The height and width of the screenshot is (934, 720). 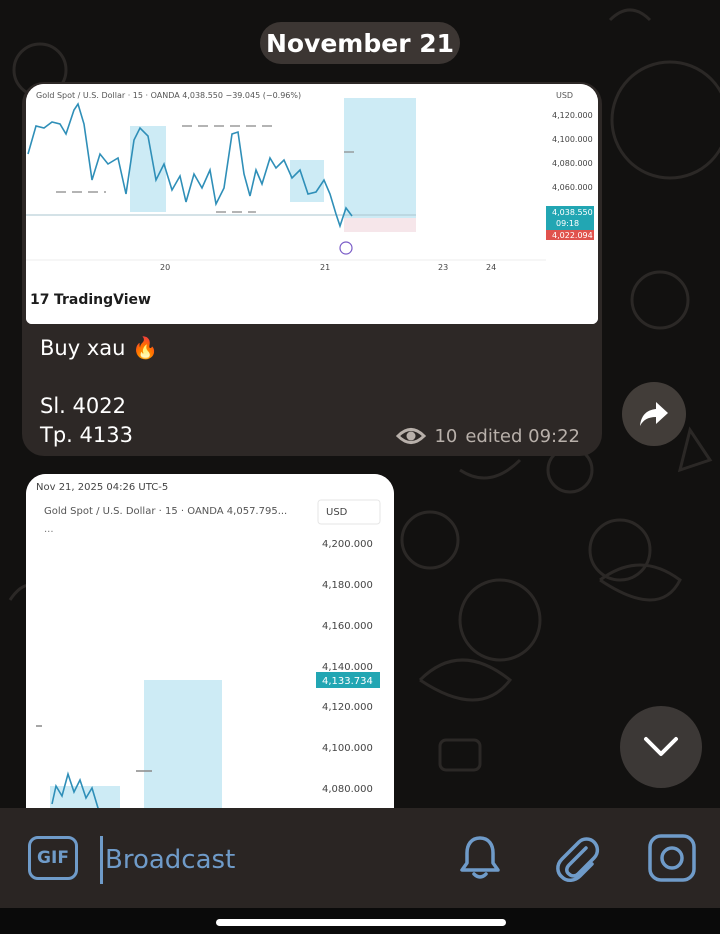 I want to click on range-box, so click(x=307, y=181).